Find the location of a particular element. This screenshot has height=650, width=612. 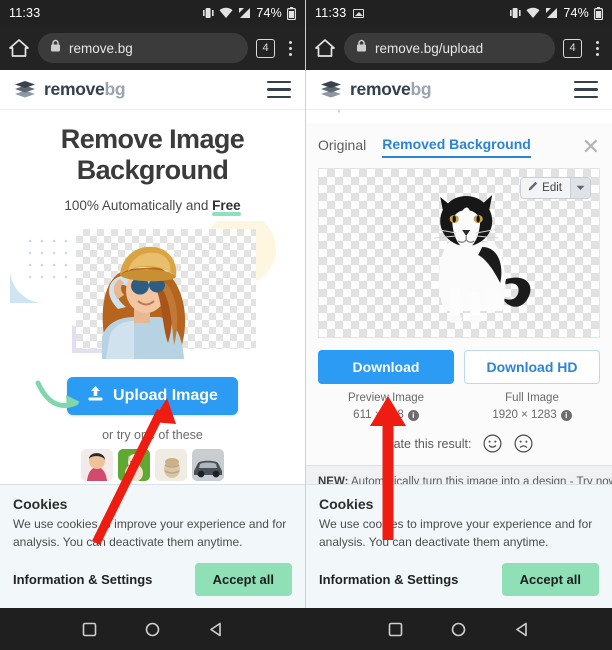

preview-dimensions-row: 611 × 408 i is located at coordinates (386, 415).